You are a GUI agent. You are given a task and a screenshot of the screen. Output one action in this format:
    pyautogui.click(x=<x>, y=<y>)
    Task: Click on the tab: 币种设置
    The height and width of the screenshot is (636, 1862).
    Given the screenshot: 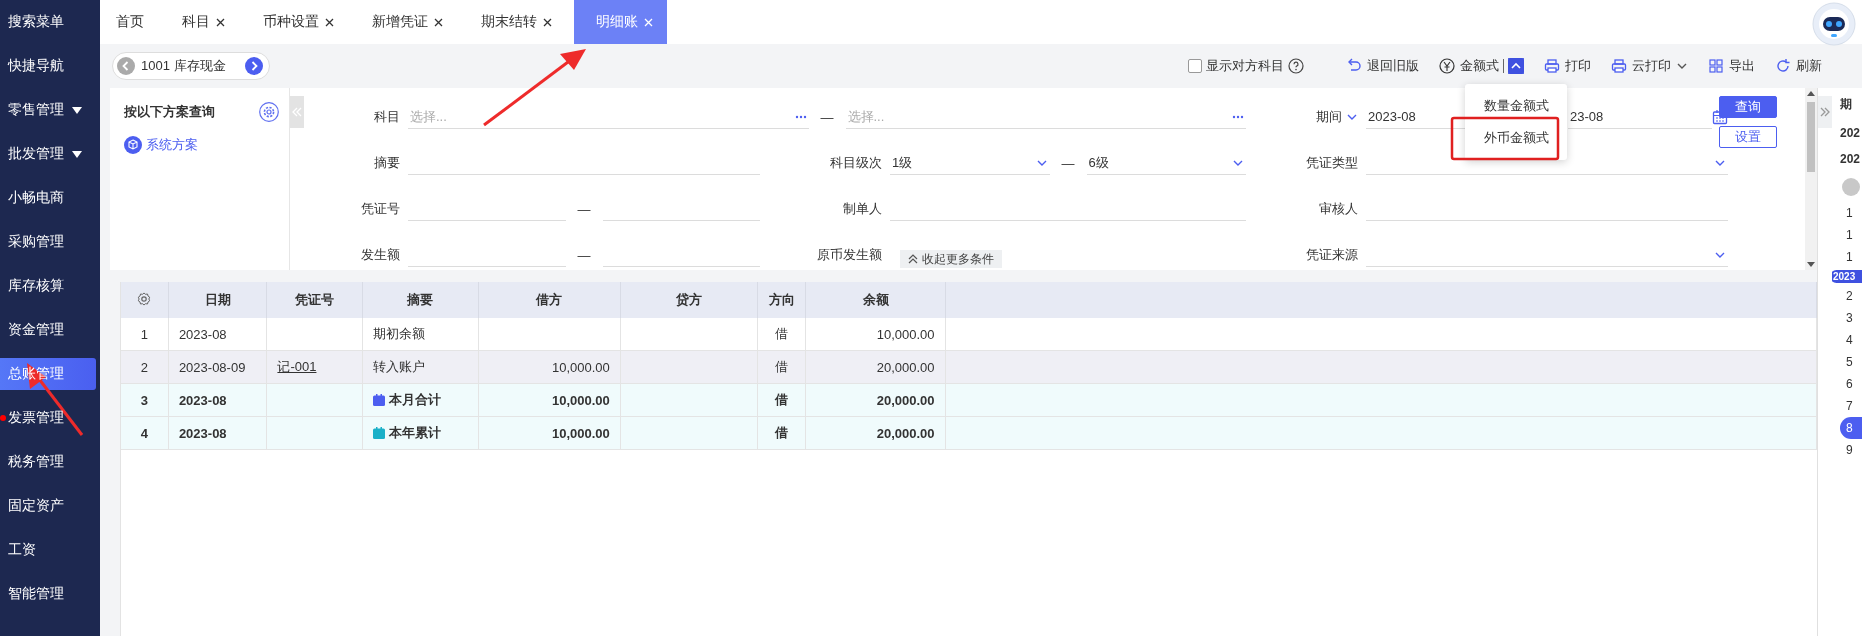 What is the action you would take?
    pyautogui.click(x=298, y=22)
    